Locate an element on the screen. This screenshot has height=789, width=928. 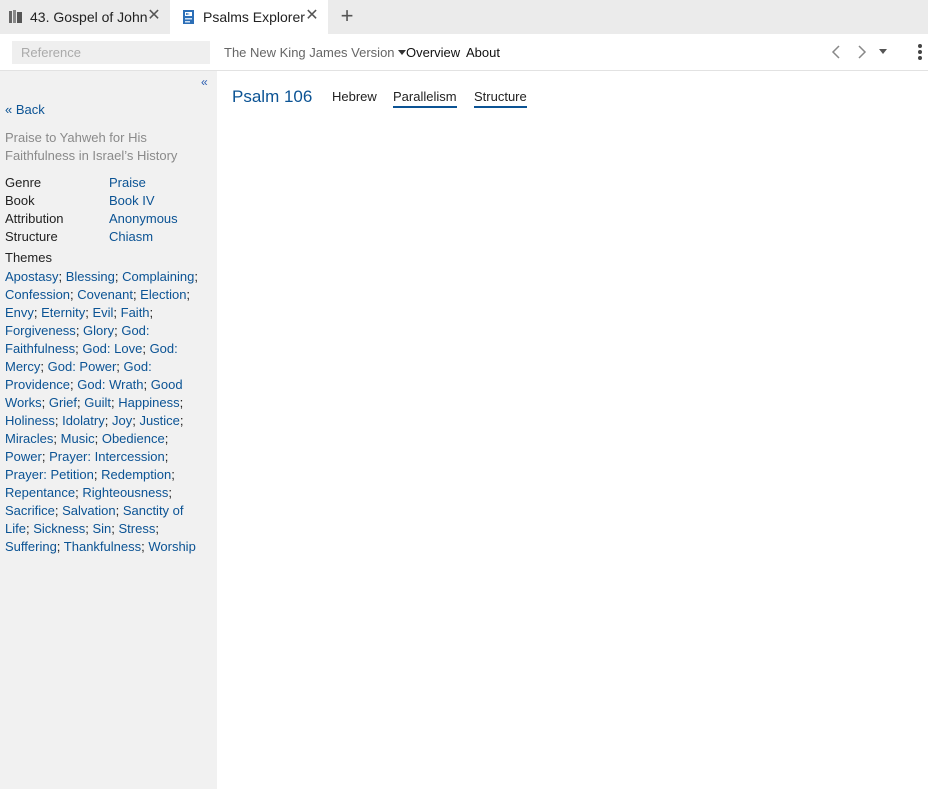
theme-link: Sin is located at coordinates (101, 528).